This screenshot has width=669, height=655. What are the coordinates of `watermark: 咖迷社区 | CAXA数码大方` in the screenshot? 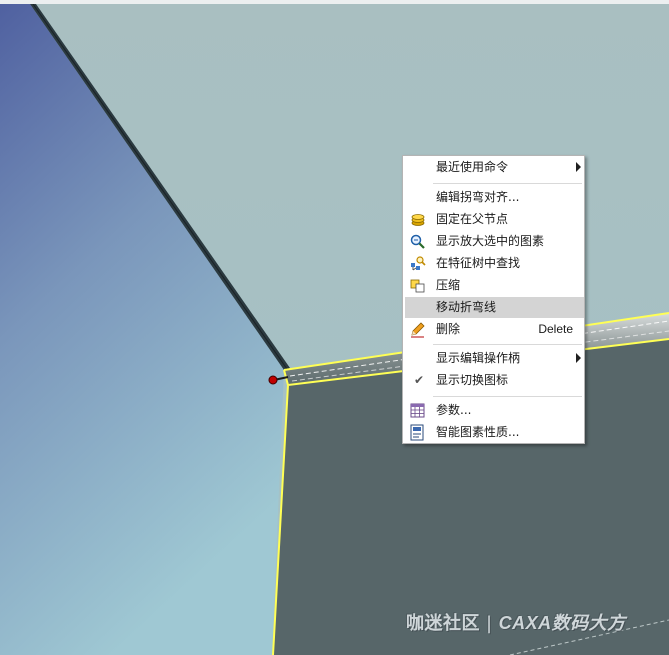 It's located at (516, 622).